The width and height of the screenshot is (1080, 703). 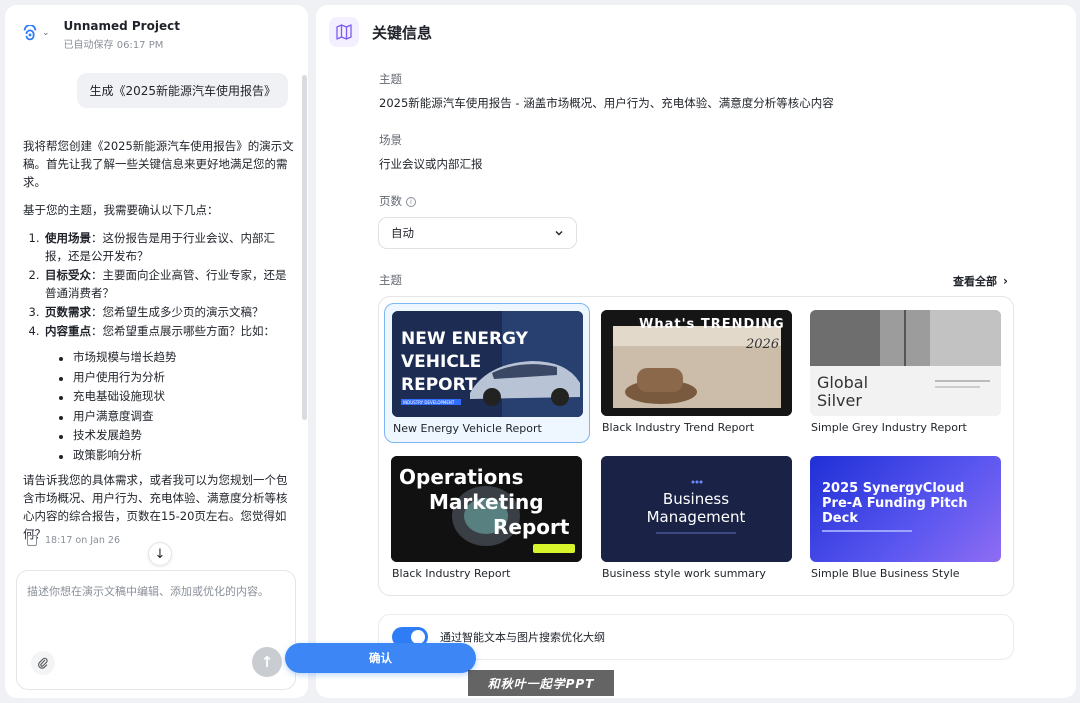 I want to click on arrow-down-icon: ↓, so click(x=160, y=554).